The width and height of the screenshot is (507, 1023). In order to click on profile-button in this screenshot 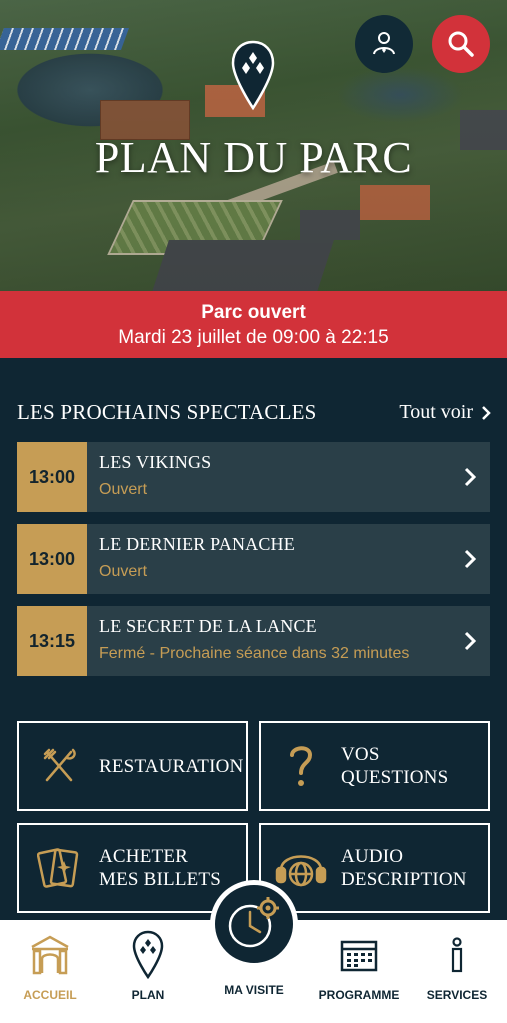, I will do `click(384, 44)`.